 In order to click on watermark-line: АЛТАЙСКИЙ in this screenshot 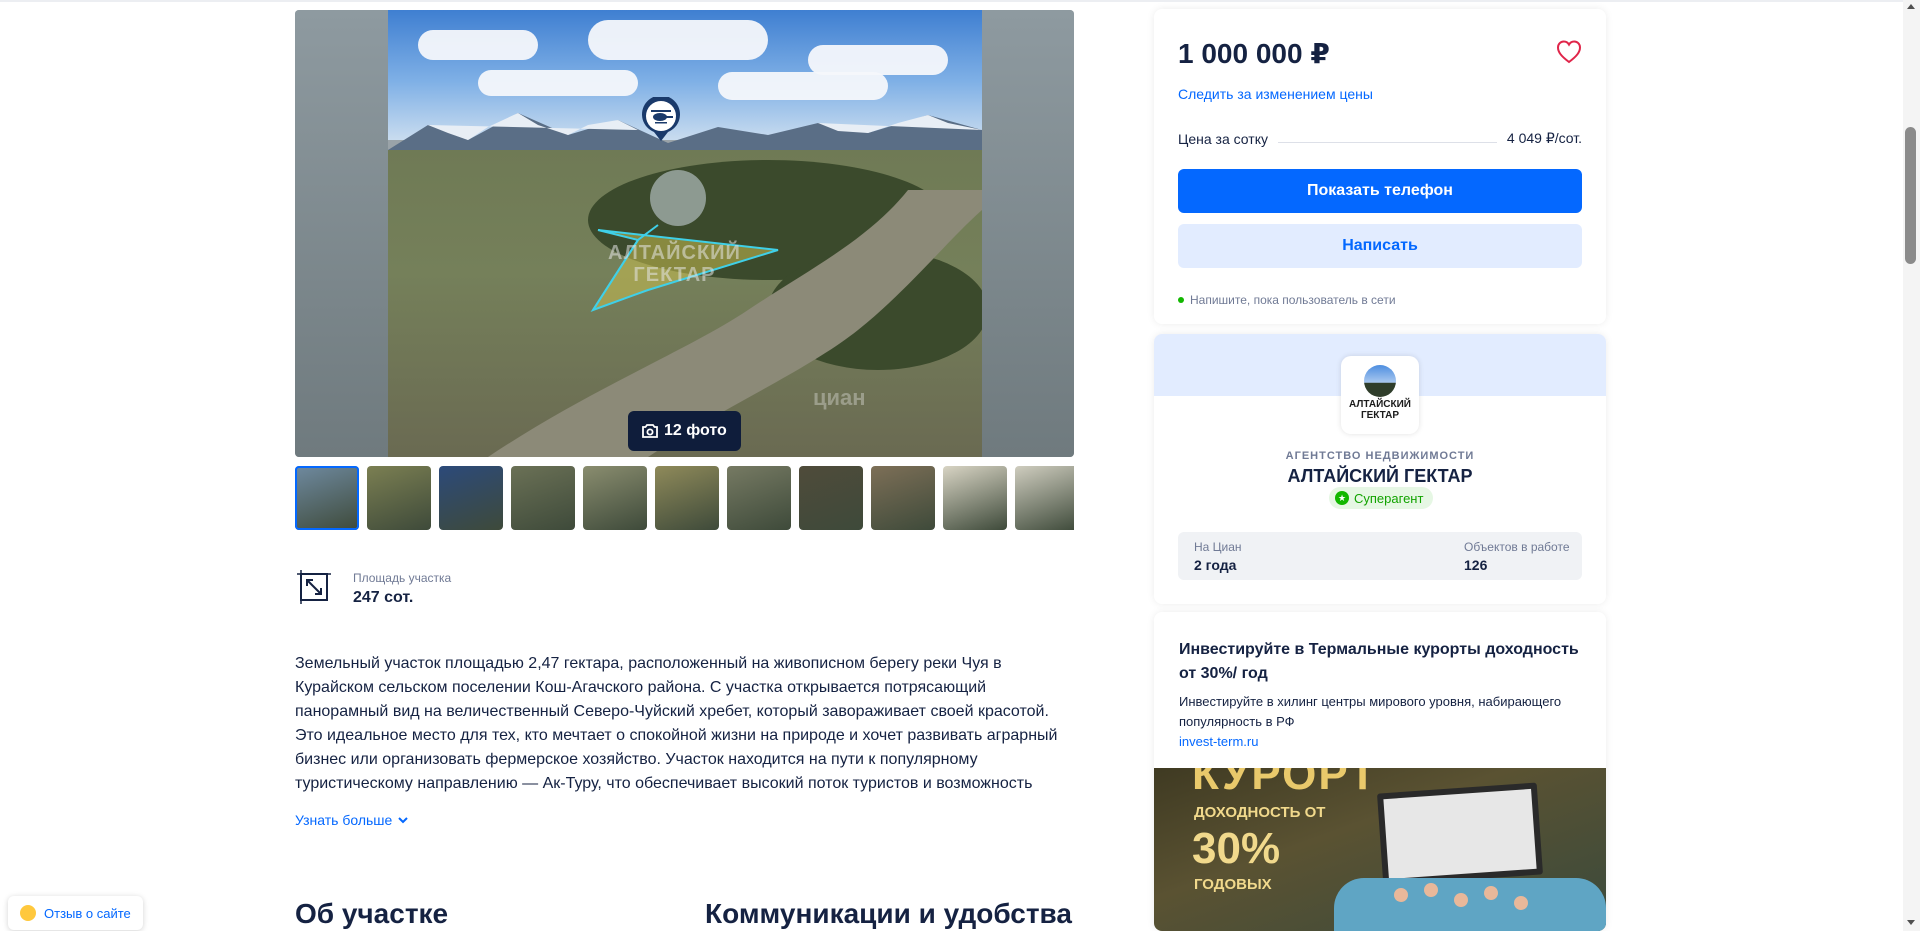, I will do `click(674, 253)`.